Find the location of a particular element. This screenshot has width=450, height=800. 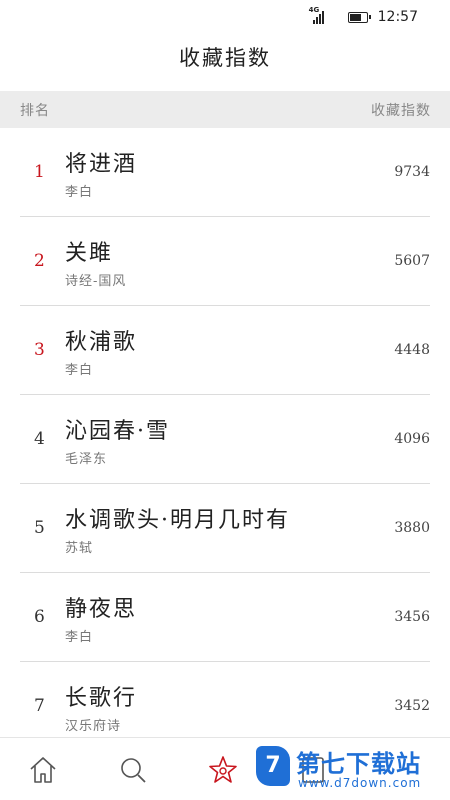

rank-number: 3 is located at coordinates (39, 350).